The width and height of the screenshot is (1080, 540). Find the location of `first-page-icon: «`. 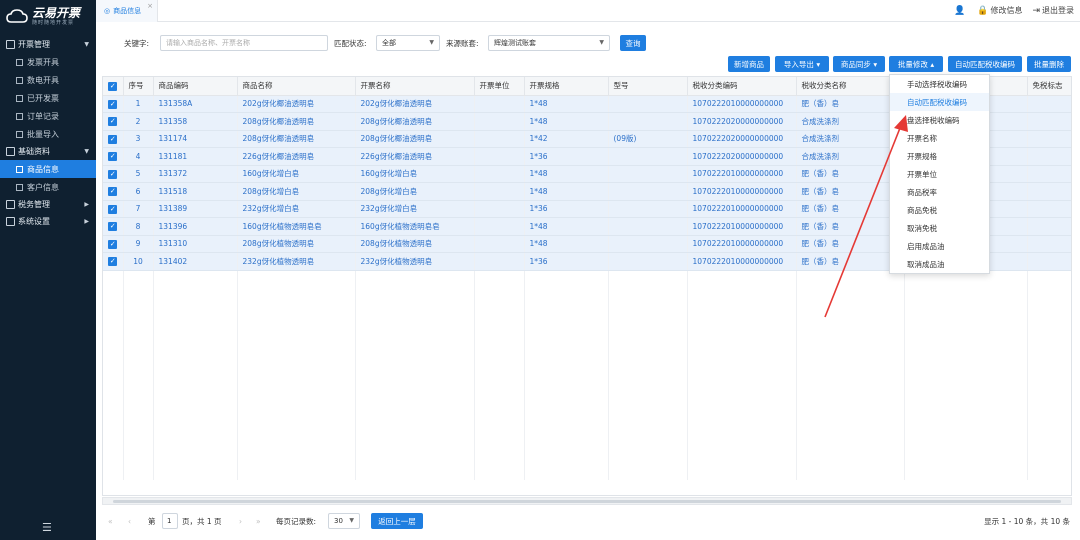

first-page-icon: « is located at coordinates (110, 521).